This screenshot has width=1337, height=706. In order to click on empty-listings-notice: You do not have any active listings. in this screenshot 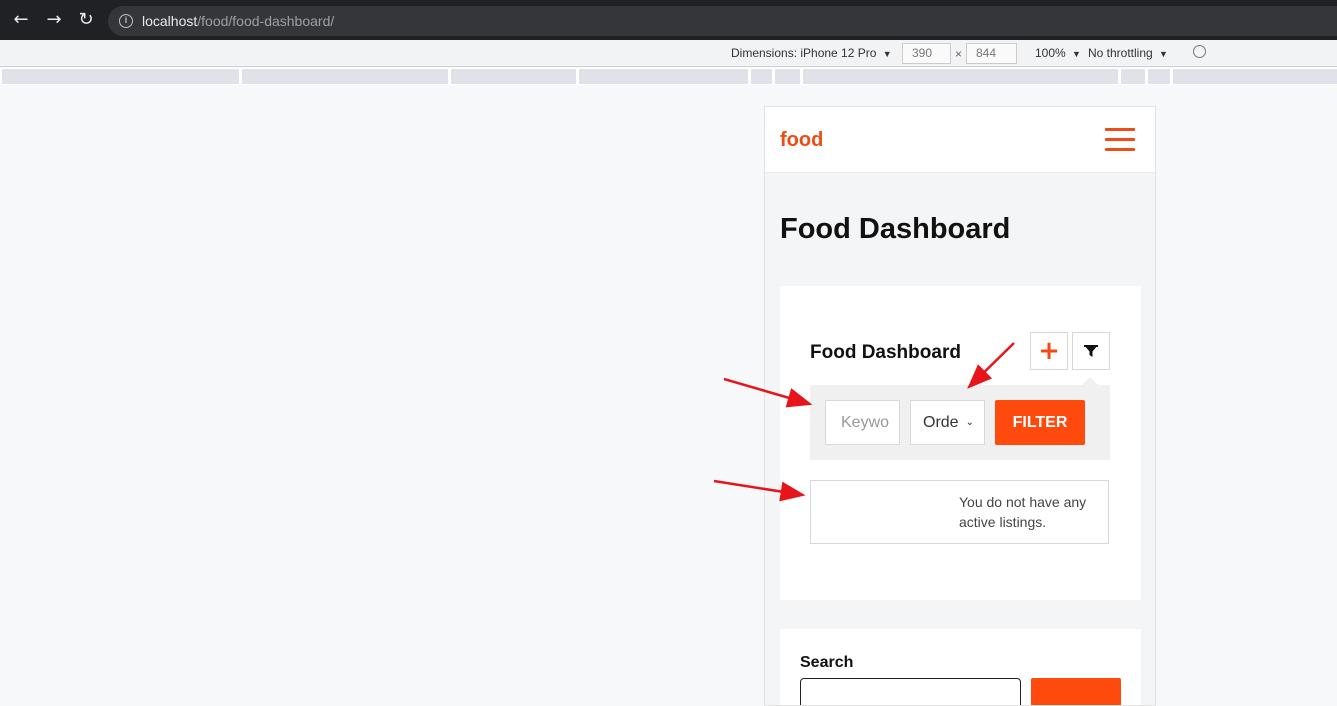, I will do `click(959, 512)`.